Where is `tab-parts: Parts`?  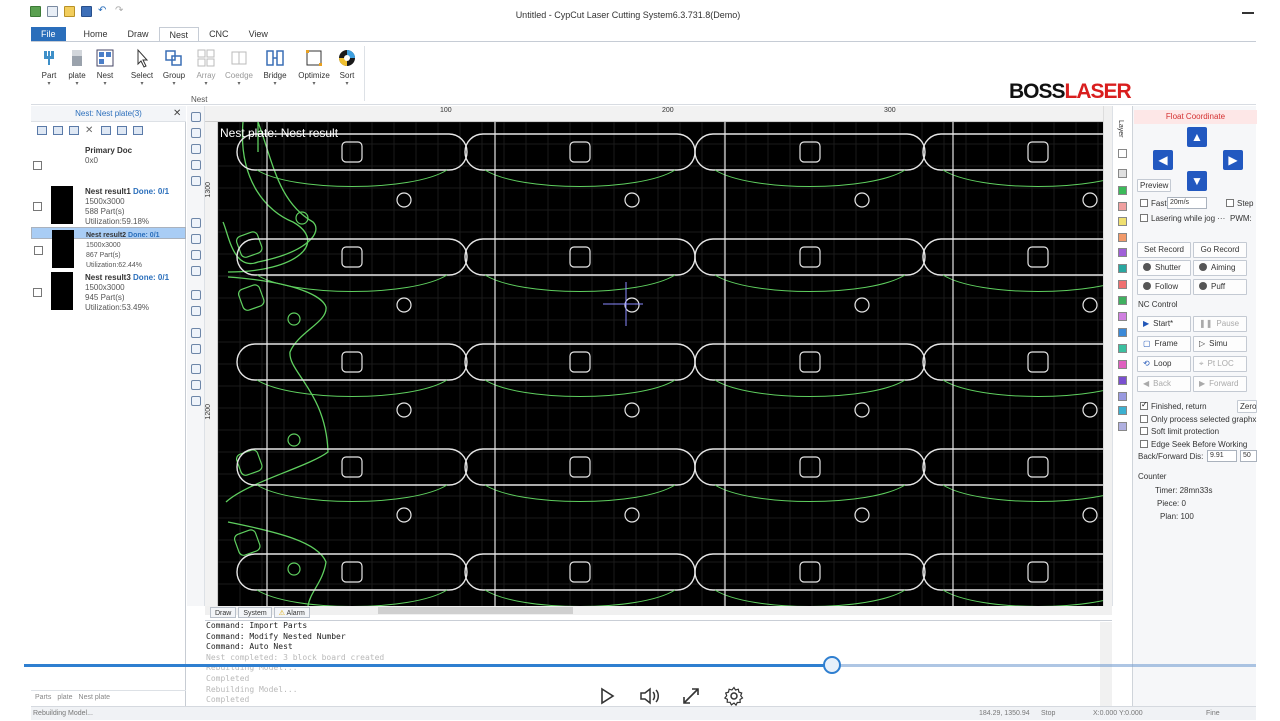 tab-parts: Parts is located at coordinates (43, 697).